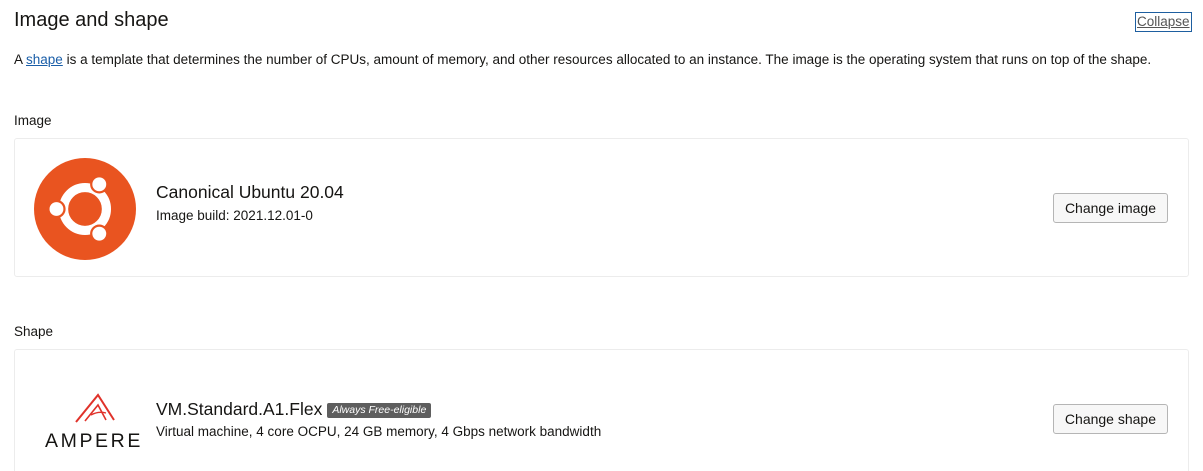 This screenshot has width=1203, height=471. What do you see at coordinates (34, 331) in the screenshot?
I see `shape-label: Shape` at bounding box center [34, 331].